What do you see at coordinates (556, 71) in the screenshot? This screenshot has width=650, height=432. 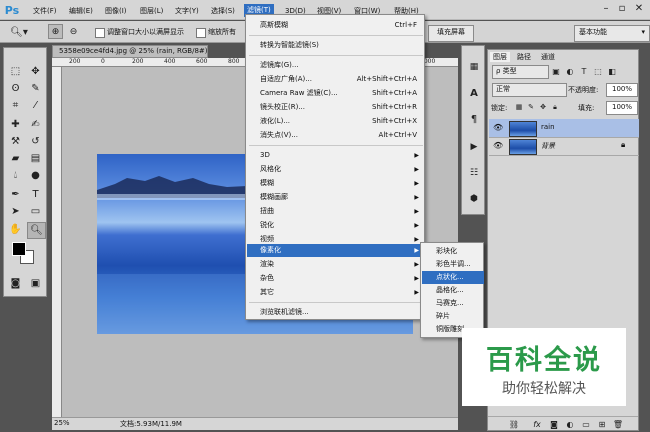 I see `filter-pixel-icon: ▣` at bounding box center [556, 71].